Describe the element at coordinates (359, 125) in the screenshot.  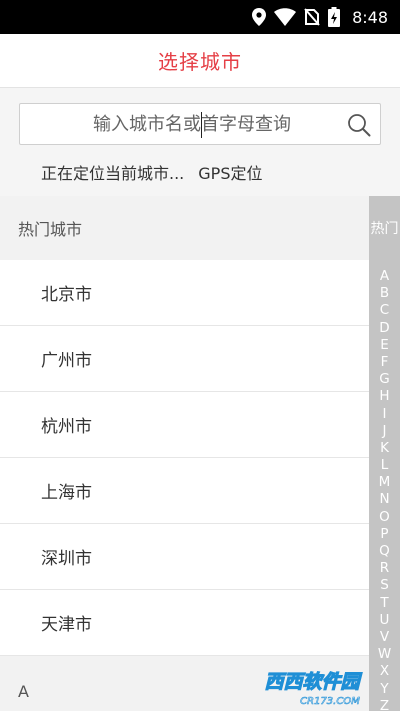
I see `search-icon` at that location.